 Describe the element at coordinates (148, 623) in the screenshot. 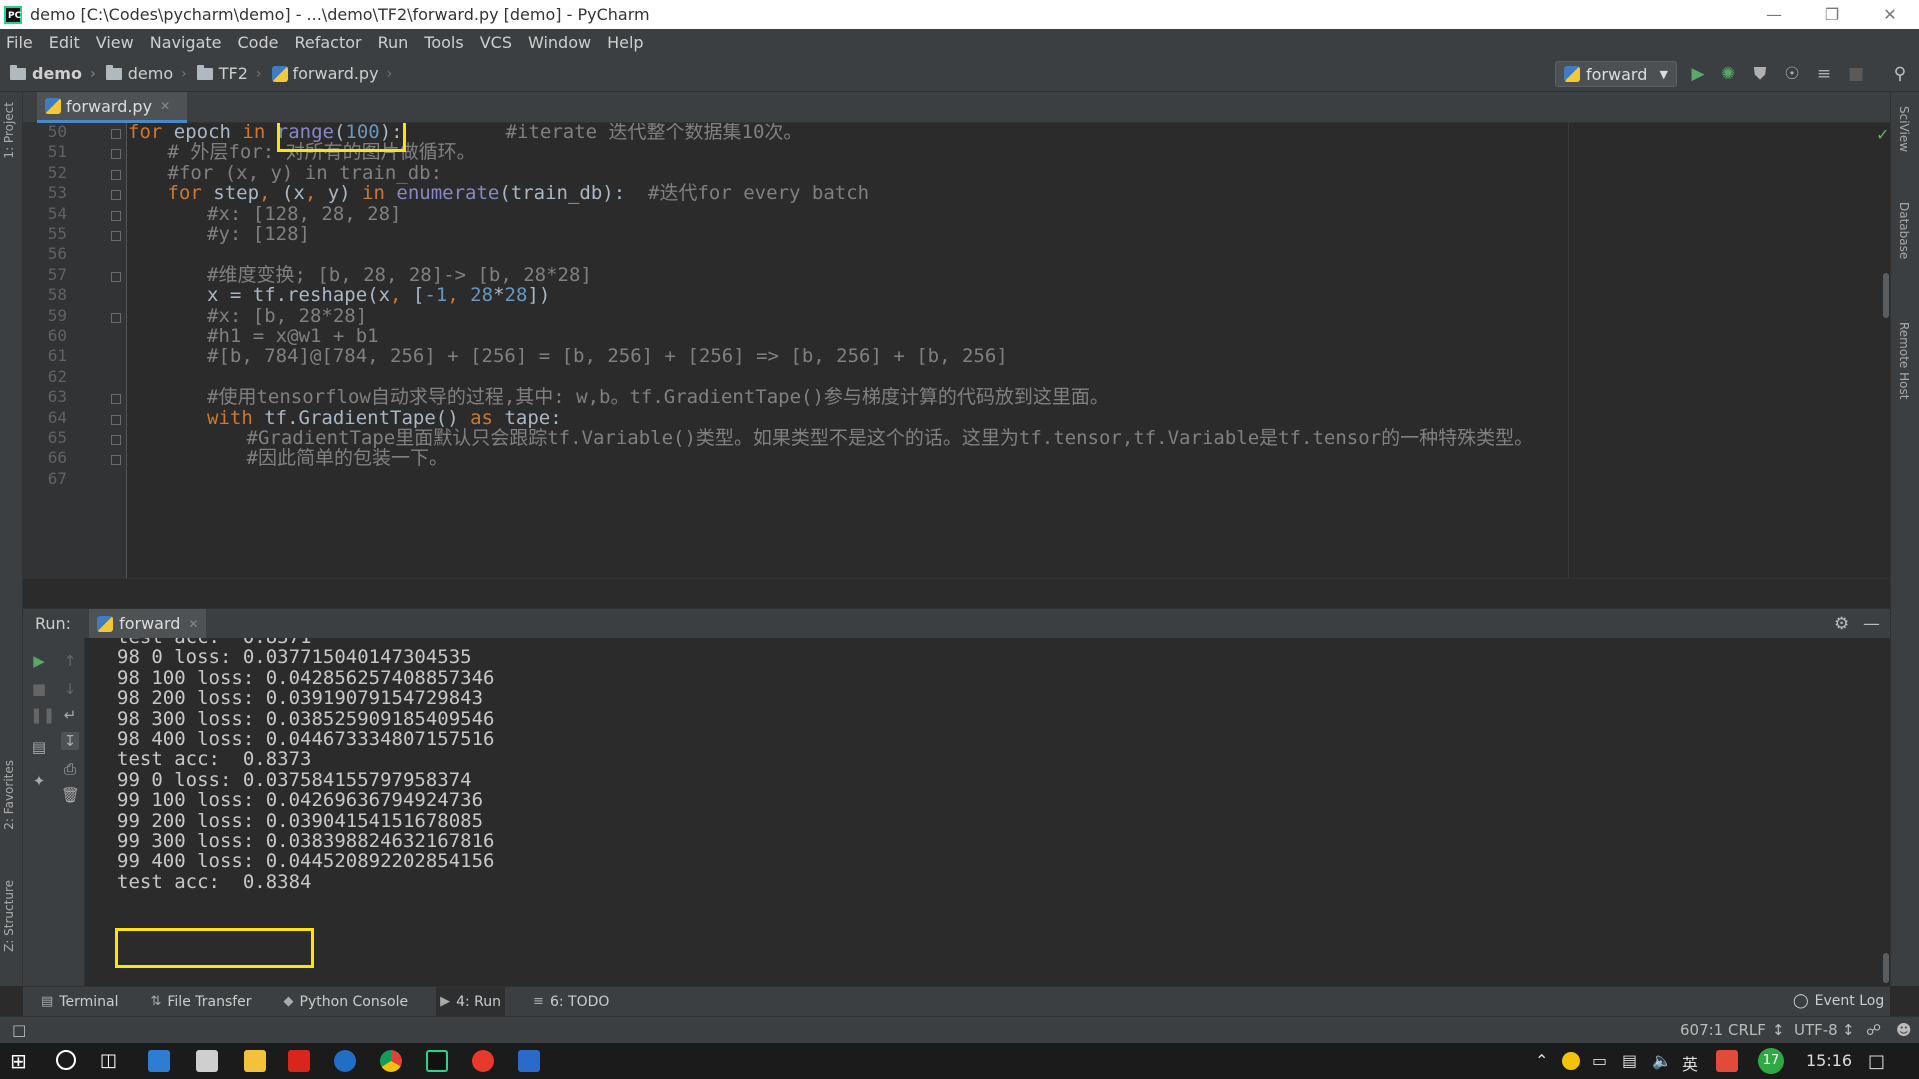

I see `run-tab-forward: forward ✕` at that location.